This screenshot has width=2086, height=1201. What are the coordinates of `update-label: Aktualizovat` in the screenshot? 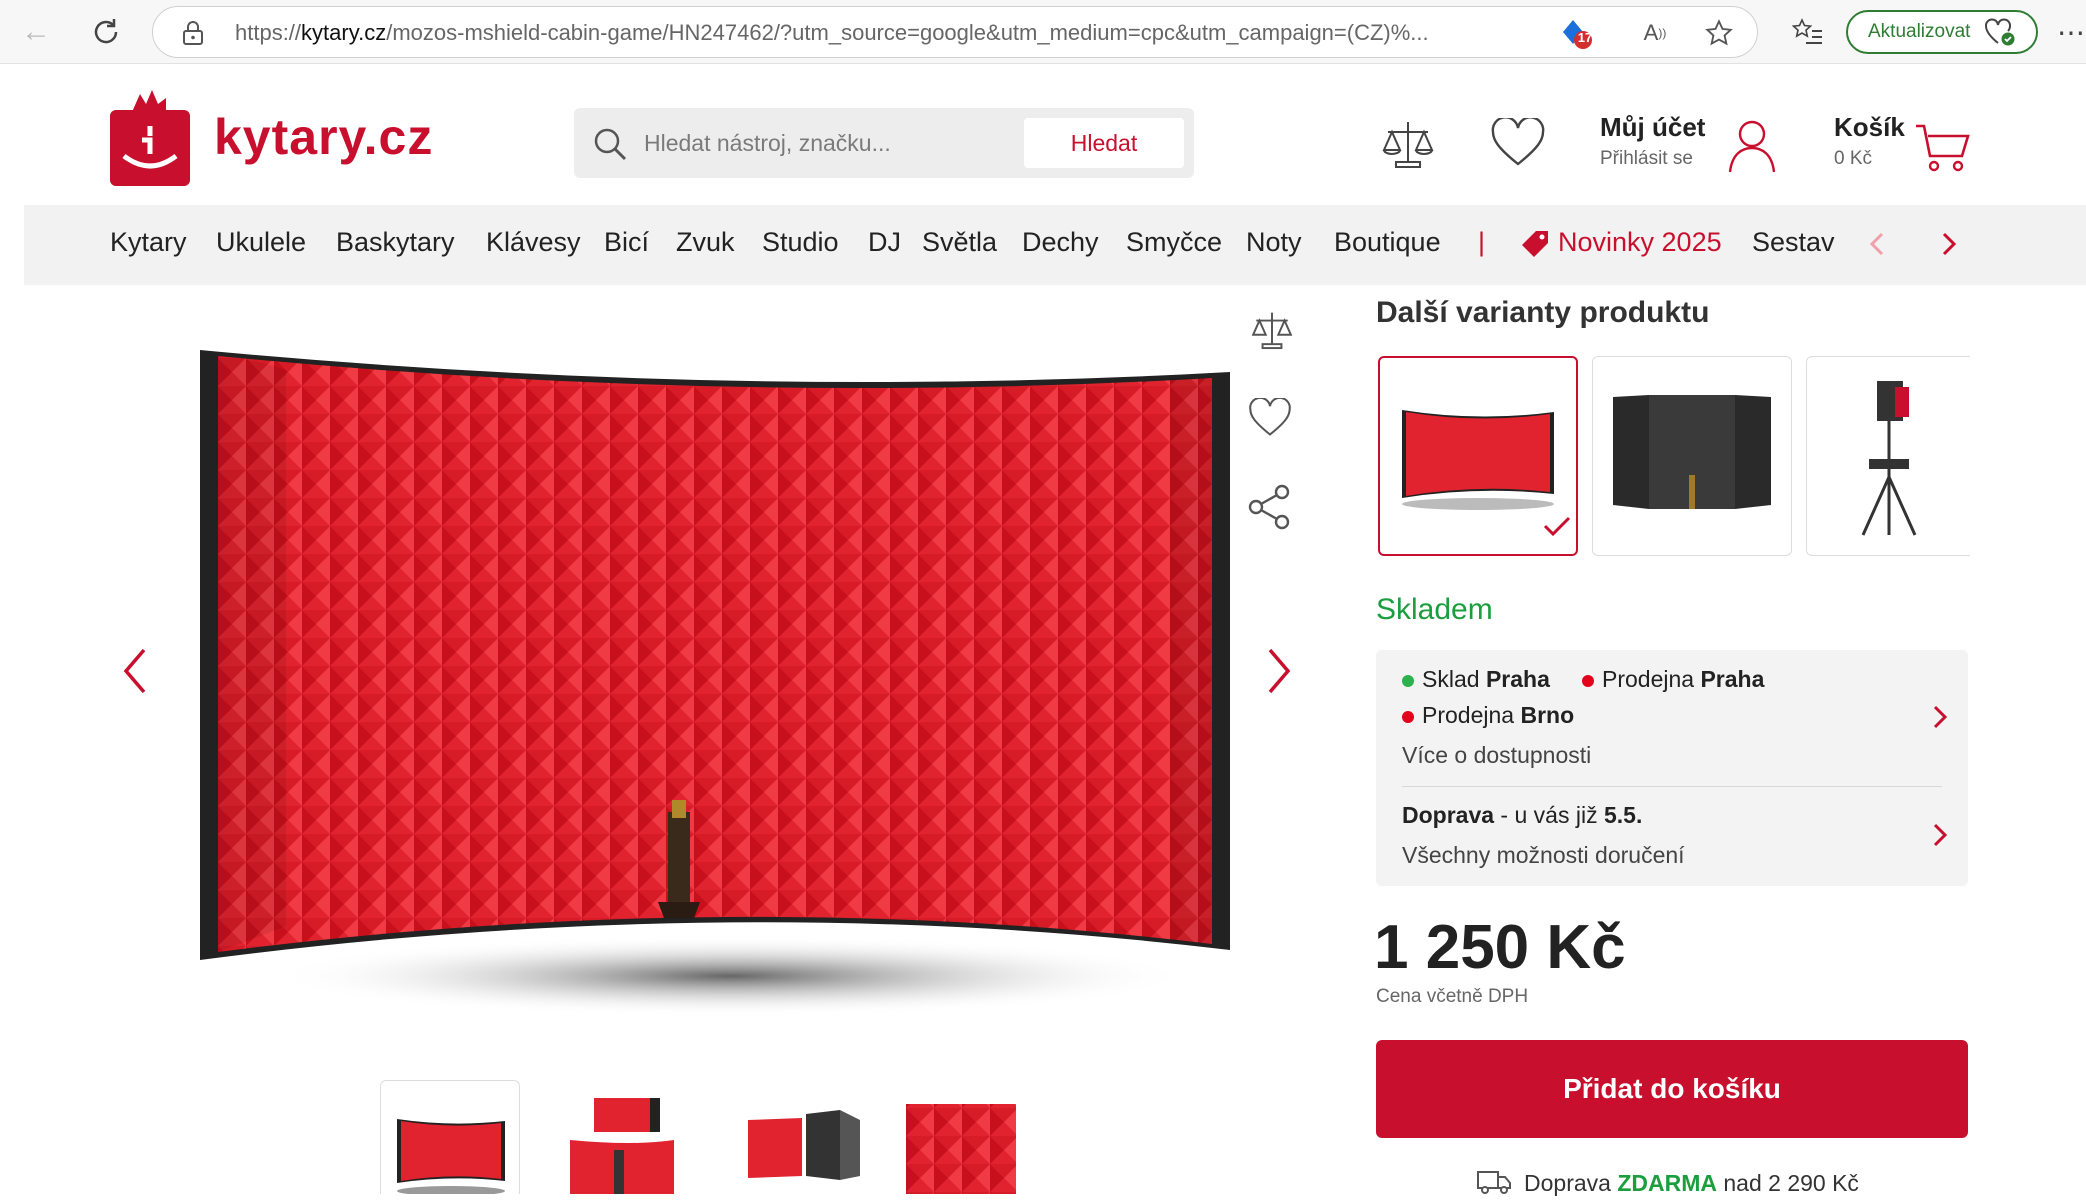 It's located at (1919, 31).